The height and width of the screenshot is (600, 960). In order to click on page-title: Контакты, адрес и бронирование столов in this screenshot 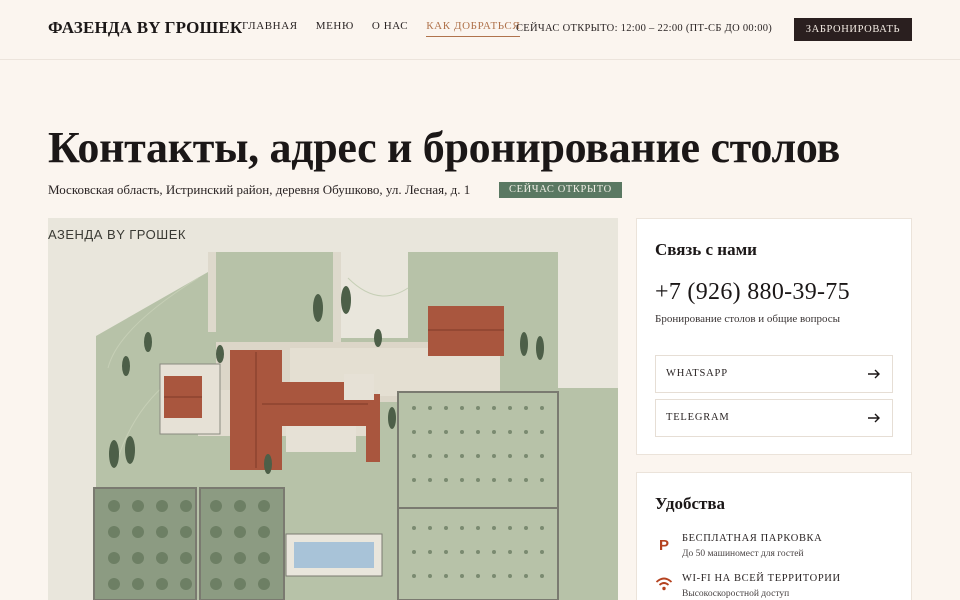, I will do `click(444, 147)`.